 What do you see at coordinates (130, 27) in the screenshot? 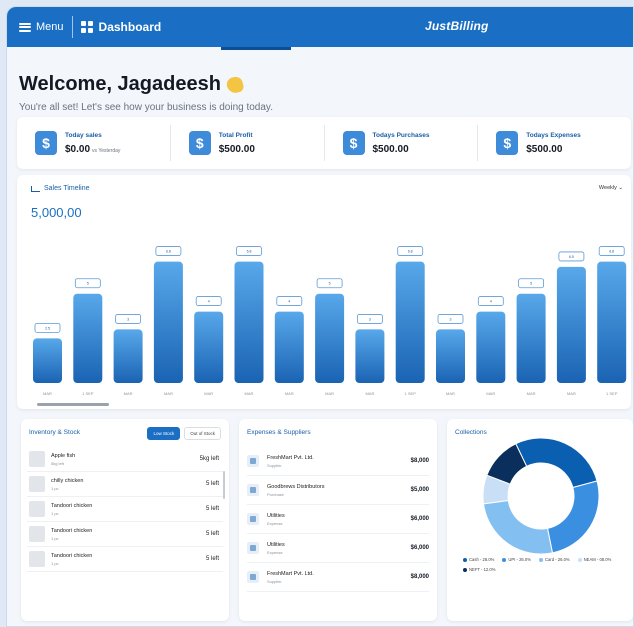
I see `dashboard-label: Dashboard` at bounding box center [130, 27].